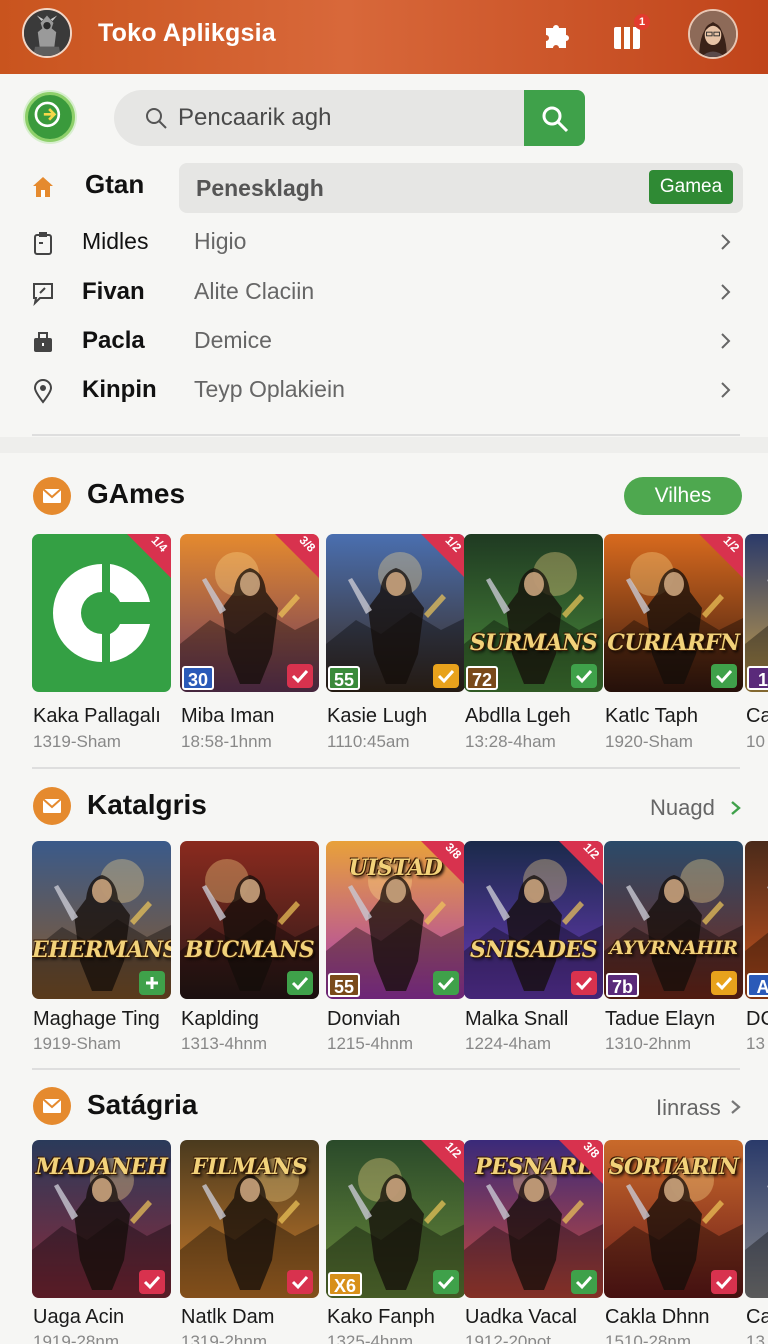 The height and width of the screenshot is (1344, 768). Describe the element at coordinates (508, 1043) in the screenshot. I see `game-meta: 1224-4ham` at that location.